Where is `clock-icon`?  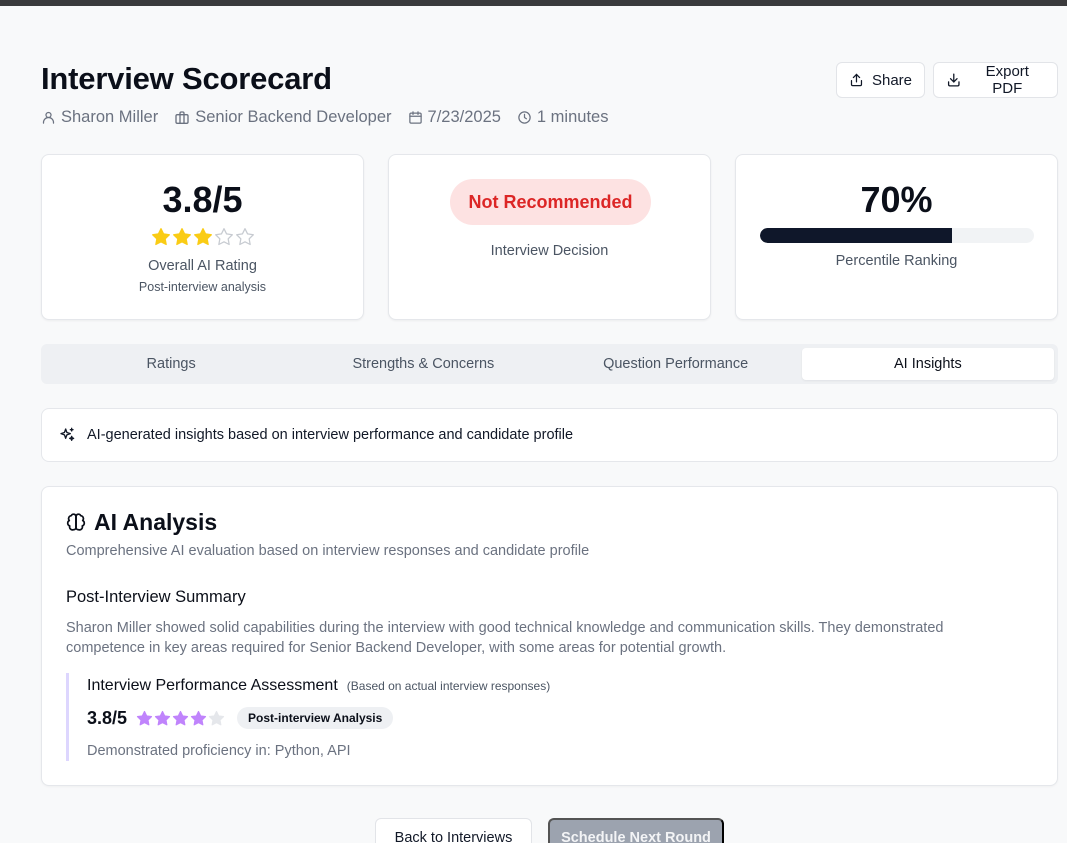
clock-icon is located at coordinates (524, 117).